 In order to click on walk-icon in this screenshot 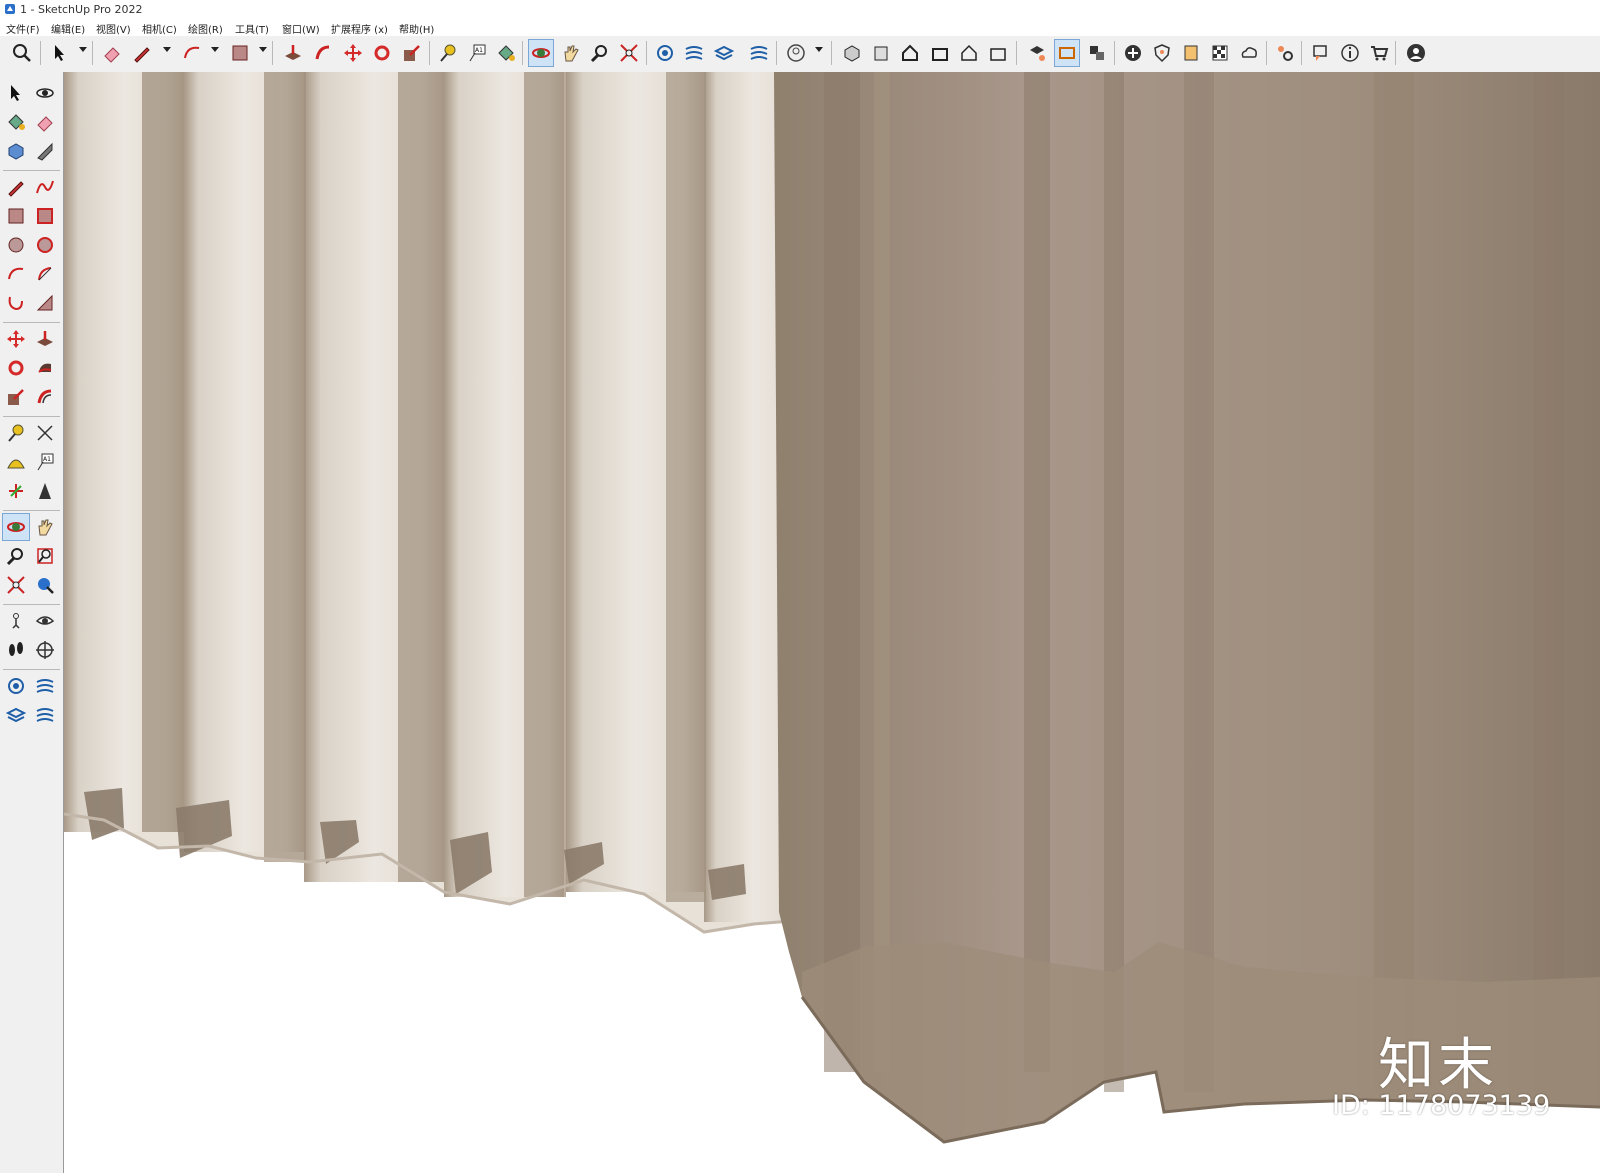, I will do `click(16, 650)`.